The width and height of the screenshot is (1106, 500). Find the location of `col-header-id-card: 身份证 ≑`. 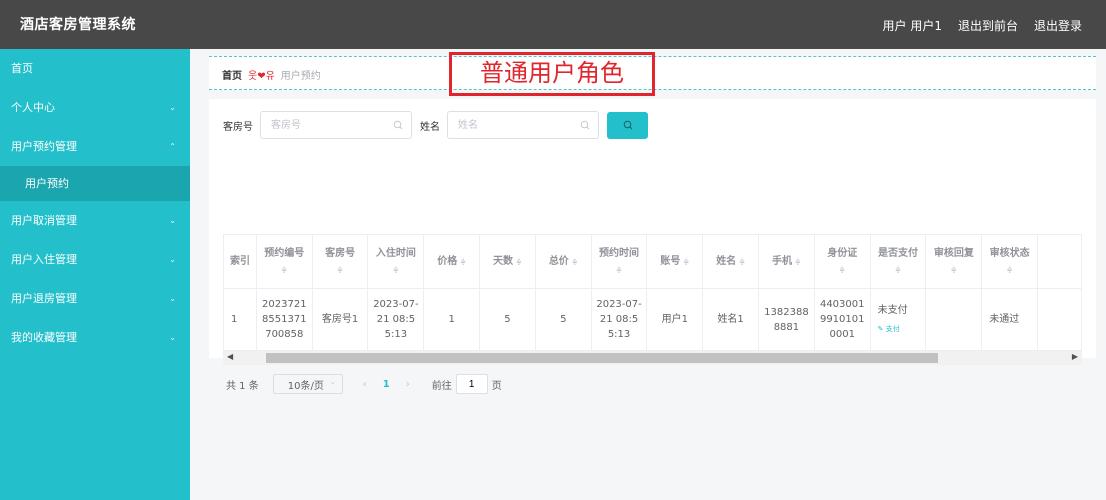

col-header-id-card: 身份证 ≑ is located at coordinates (842, 261).